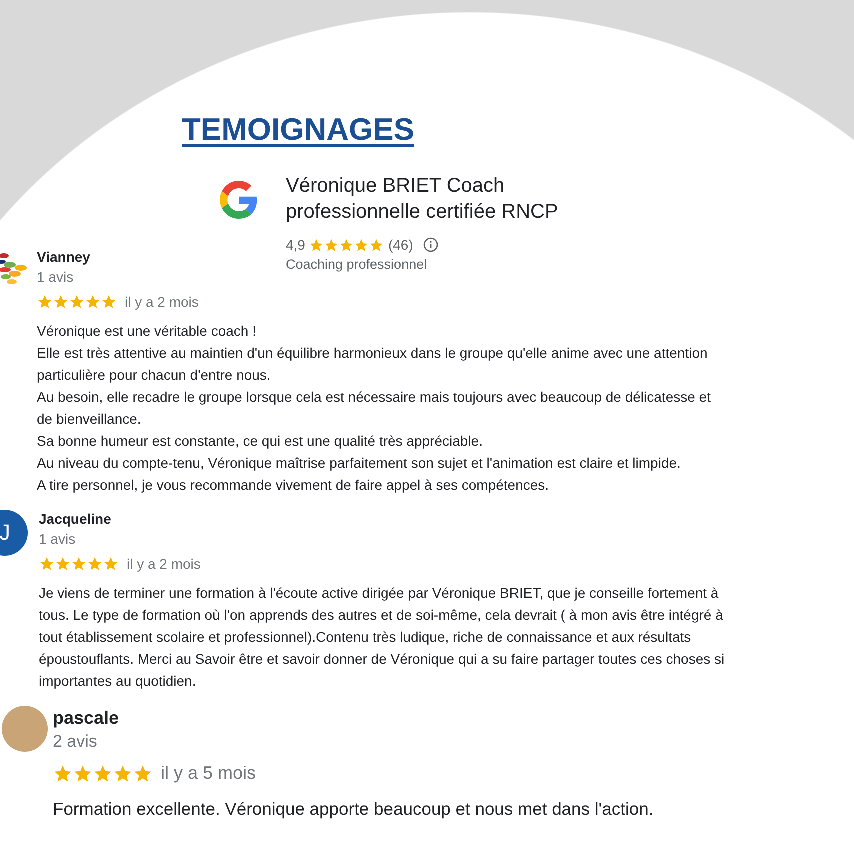 This screenshot has width=854, height=852. Describe the element at coordinates (63, 257) in the screenshot. I see `reviewer-name: Vianney` at that location.